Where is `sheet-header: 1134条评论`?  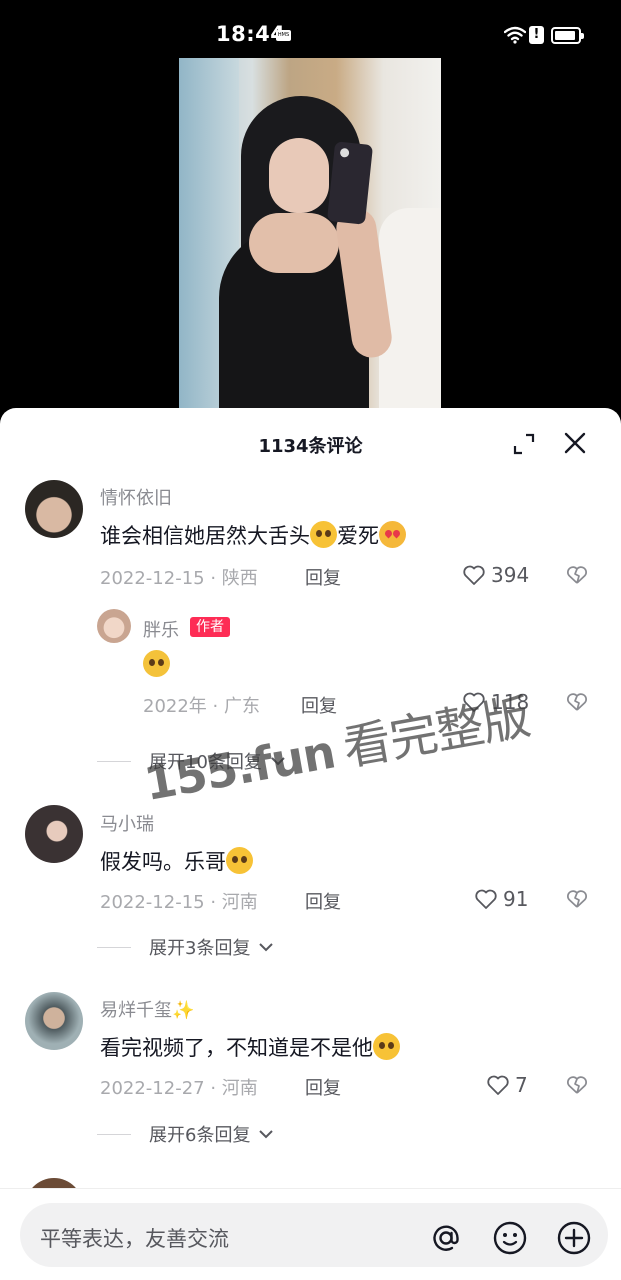
sheet-header: 1134条评论 is located at coordinates (310, 444).